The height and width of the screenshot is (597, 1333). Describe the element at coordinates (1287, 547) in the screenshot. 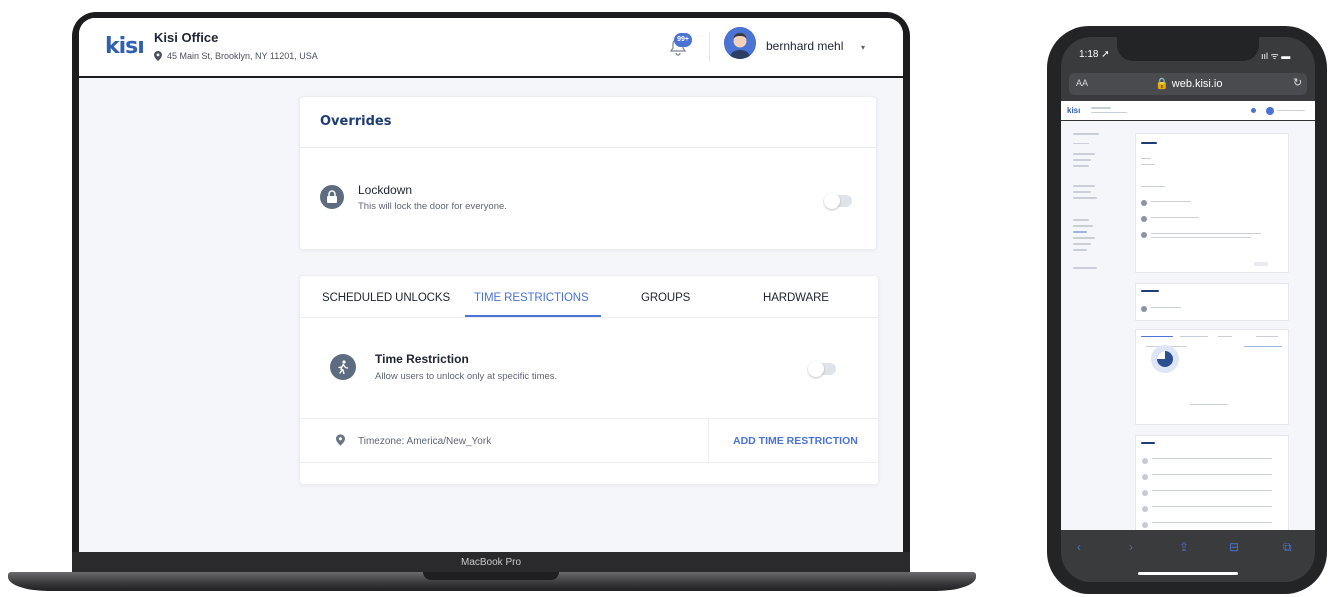

I see `tabs-icon: ⧉` at that location.